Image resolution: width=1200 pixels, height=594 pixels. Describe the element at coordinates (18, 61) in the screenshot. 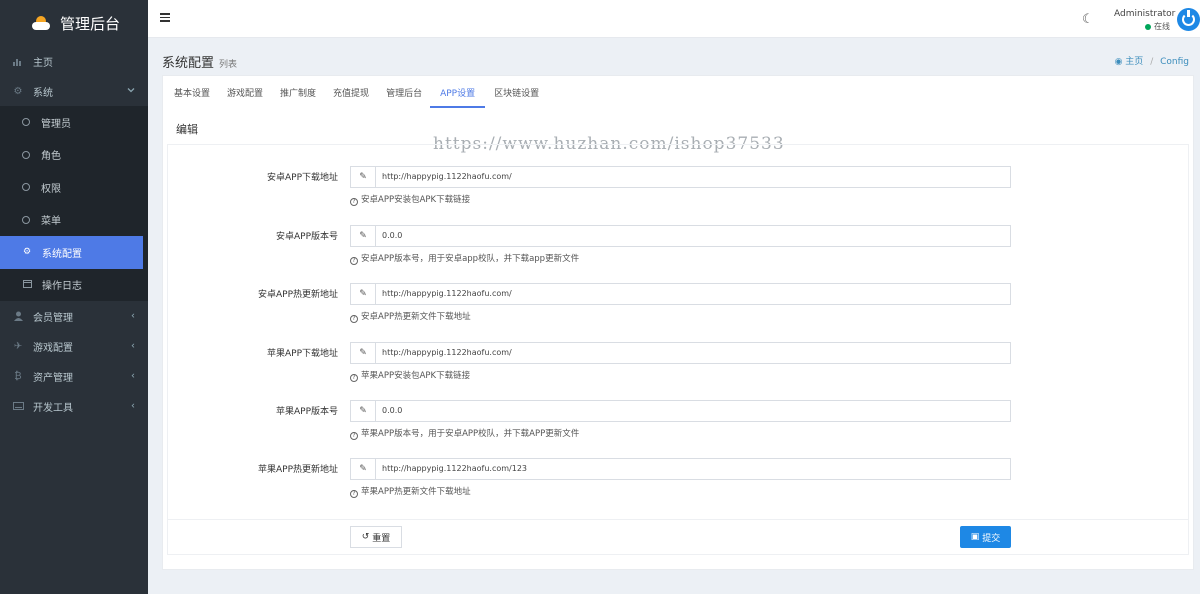

I see `bar-chart-icon` at that location.